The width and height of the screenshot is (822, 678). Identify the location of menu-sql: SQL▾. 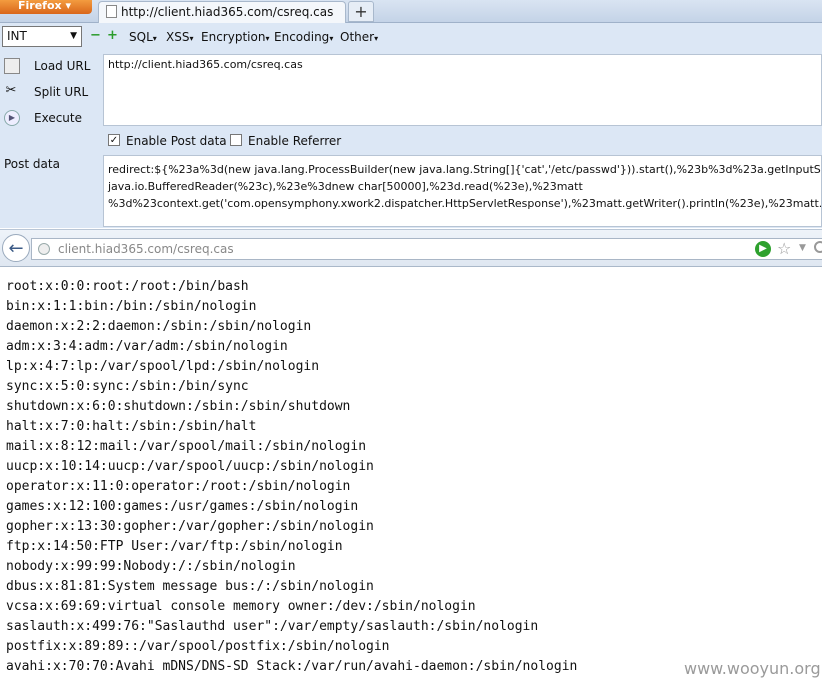
(143, 38).